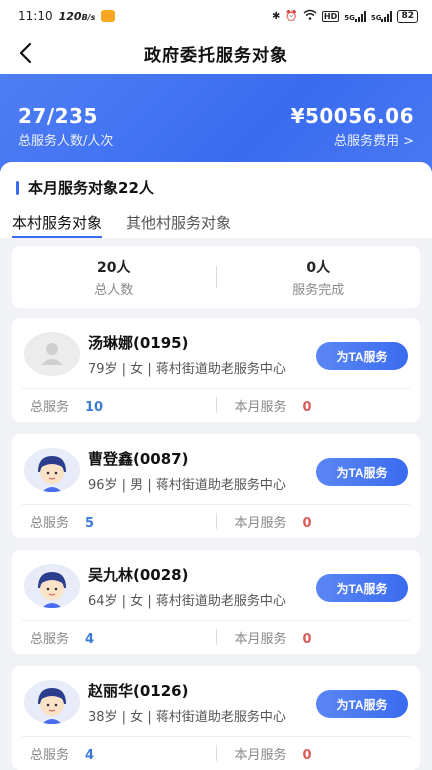  I want to click on service-done-stat: 0人 服务完成, so click(318, 278).